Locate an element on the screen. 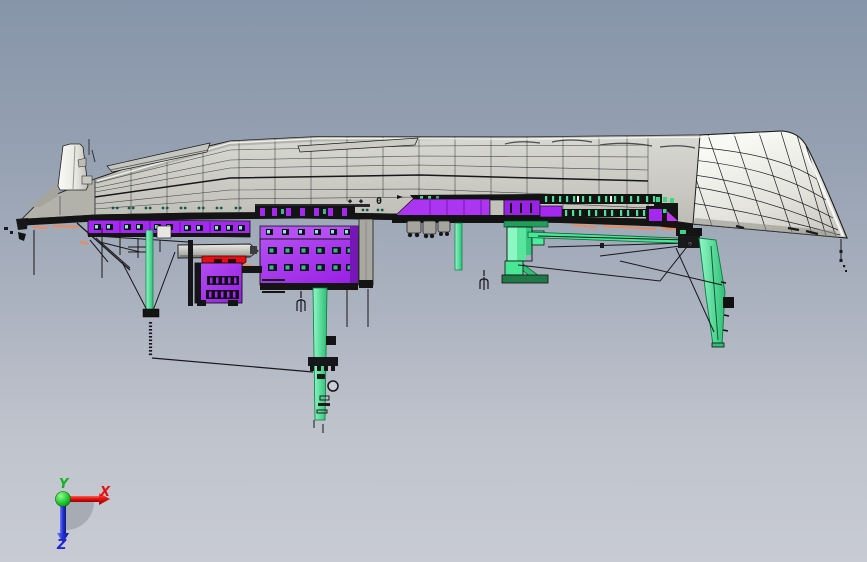  hanging-machinery is located at coordinates (428, 229).